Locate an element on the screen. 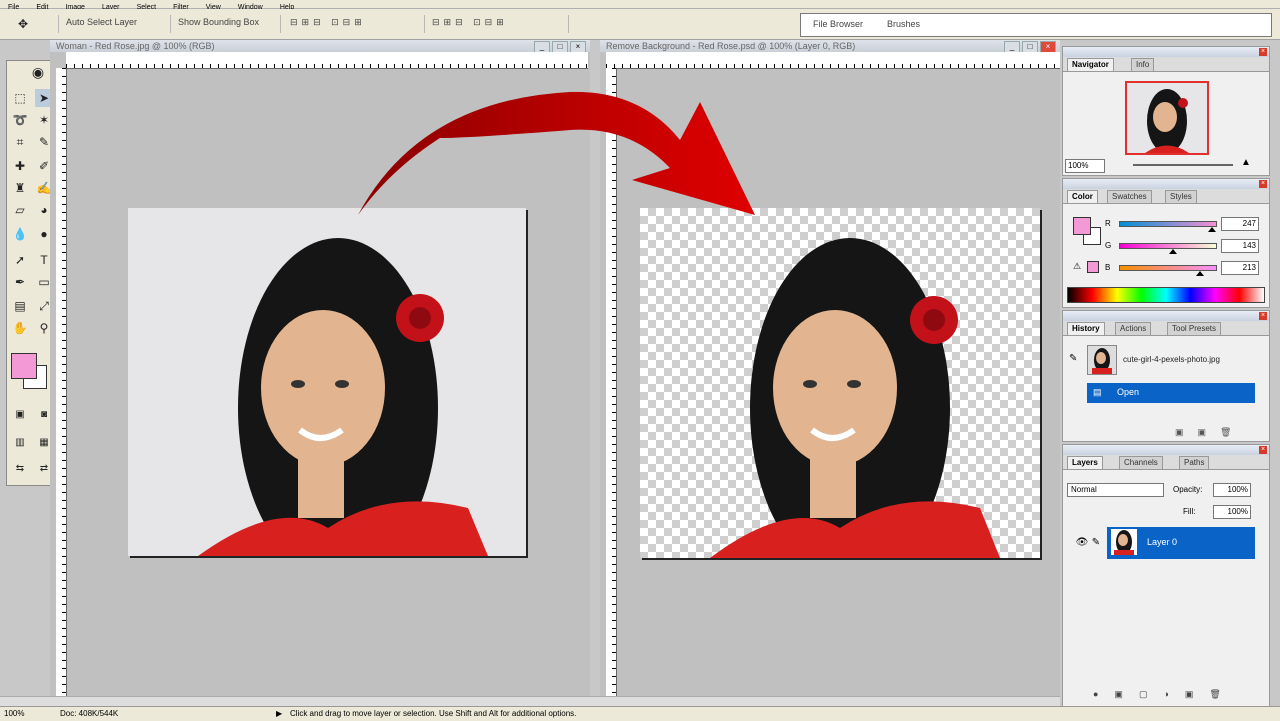  document-title: Woman - Red Rose.jpg @ 100% (RGB) is located at coordinates (320, 46).